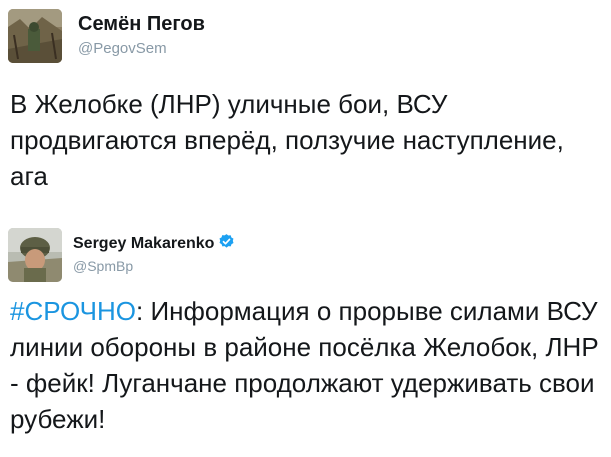 Image resolution: width=611 pixels, height=457 pixels. Describe the element at coordinates (226, 241) in the screenshot. I see `verified-badge-icon` at that location.